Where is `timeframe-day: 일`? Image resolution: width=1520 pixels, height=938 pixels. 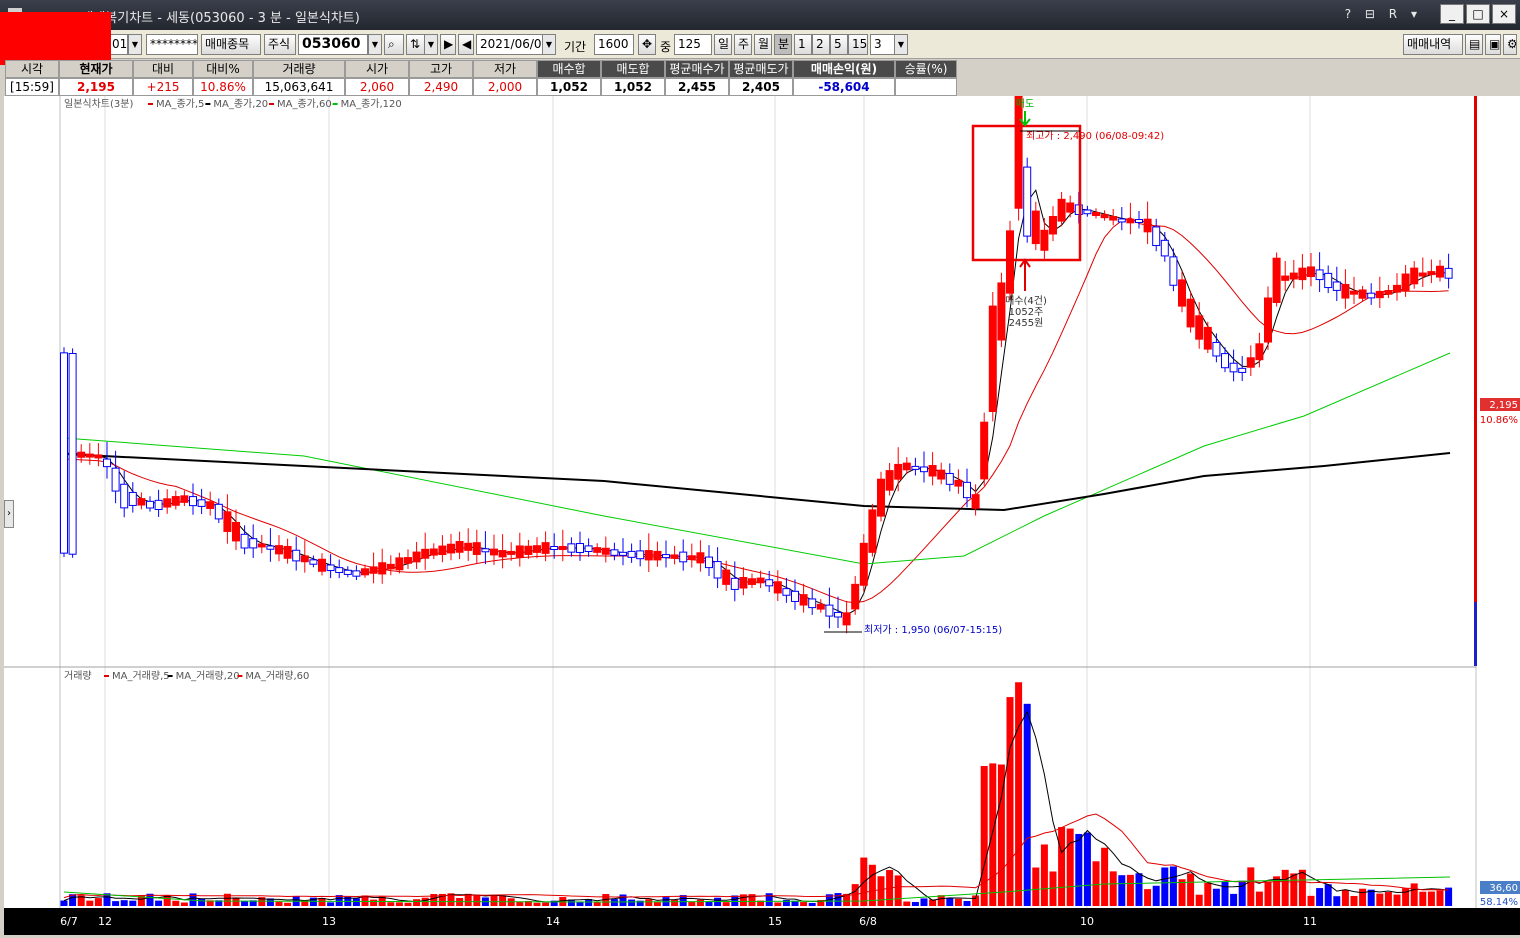
timeframe-day: 일 is located at coordinates (723, 44).